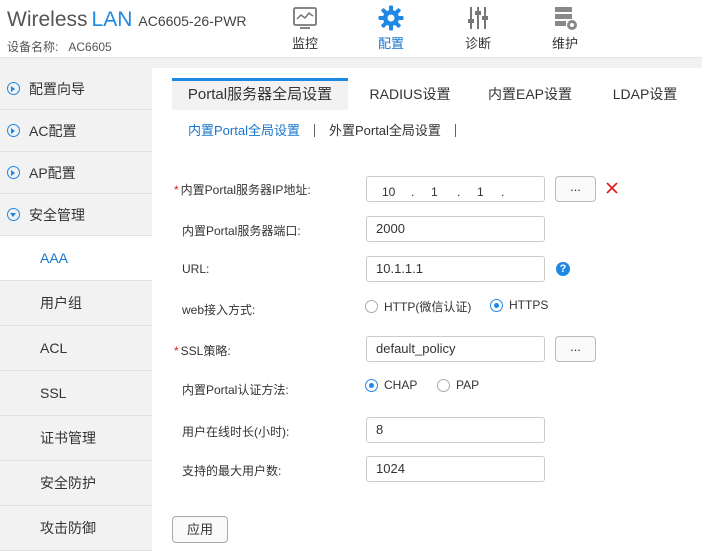 The height and width of the screenshot is (551, 702). Describe the element at coordinates (235, 390) in the screenshot. I see `auth-method-label: 内置Portal认证方法:` at that location.